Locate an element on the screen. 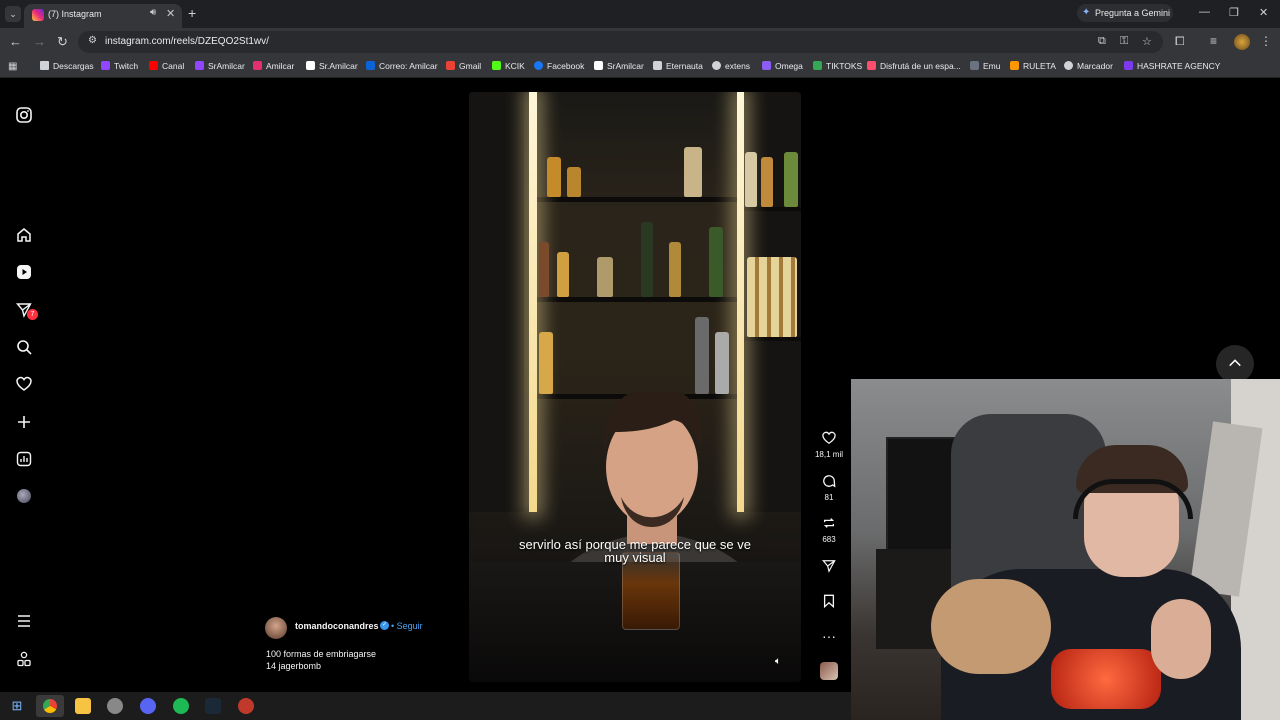 The image size is (1280, 720). address-bar: ⚙ instagram.com/reels/DZEQO2St1wv/ ⧉ ⚿ ☆ is located at coordinates (620, 42).